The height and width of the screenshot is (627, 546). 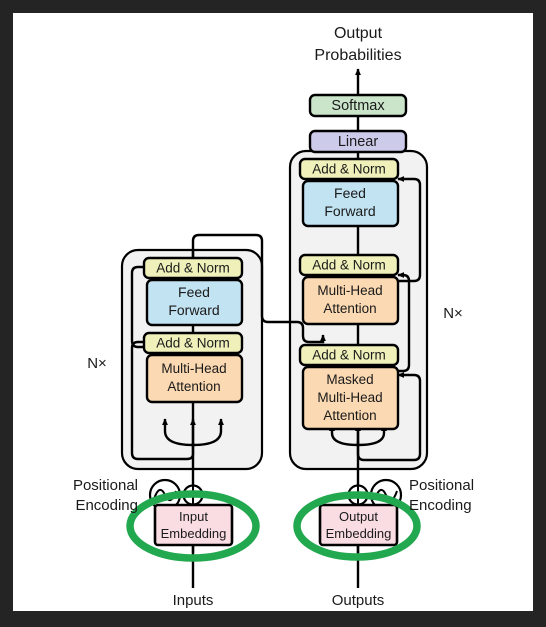 I want to click on decoder-add-norm-1-box: Add & Norm, so click(x=349, y=355).